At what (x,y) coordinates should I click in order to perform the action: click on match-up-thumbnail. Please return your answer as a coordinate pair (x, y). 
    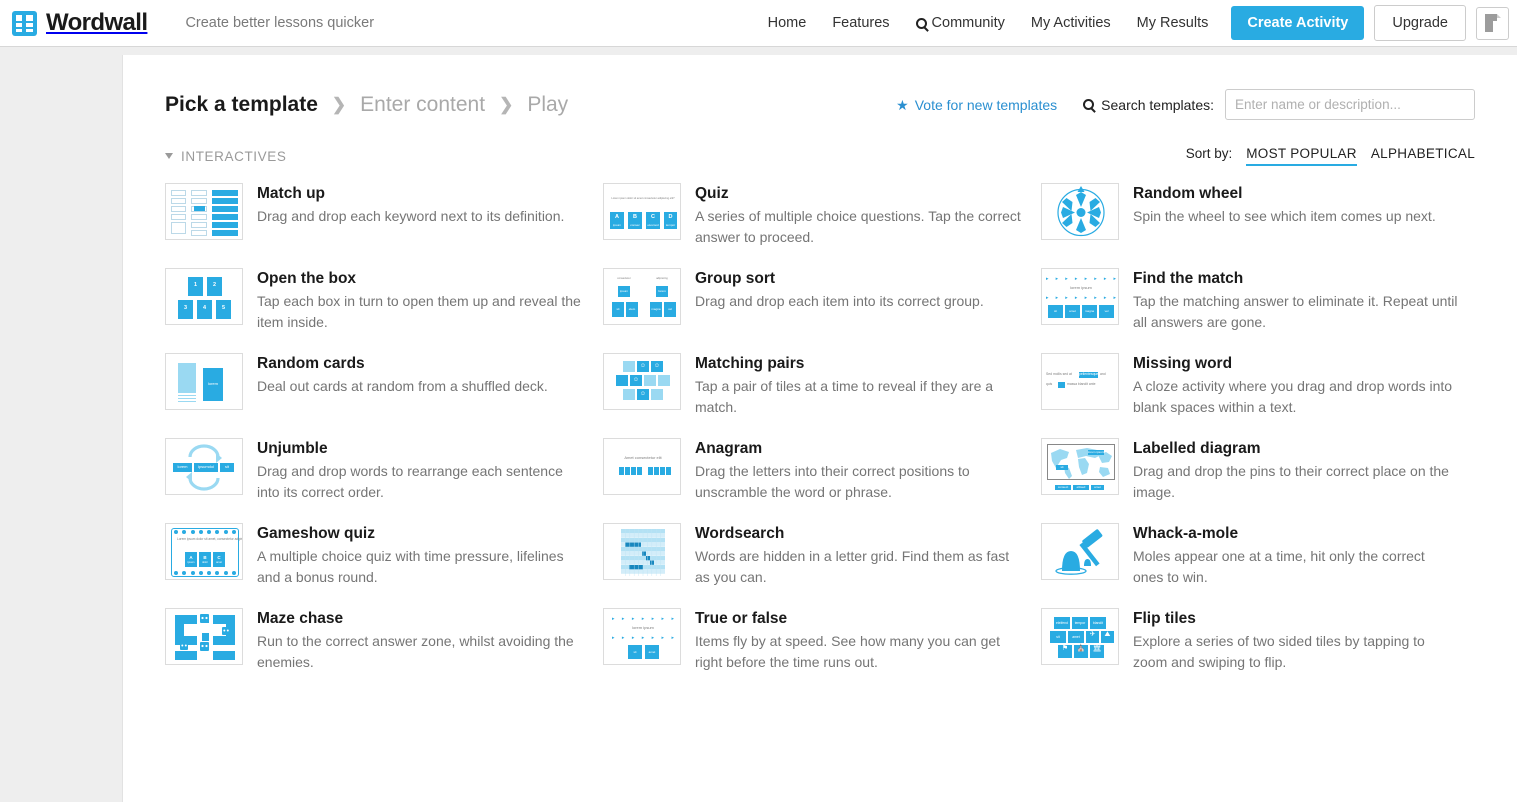
    Looking at the image, I should click on (204, 211).